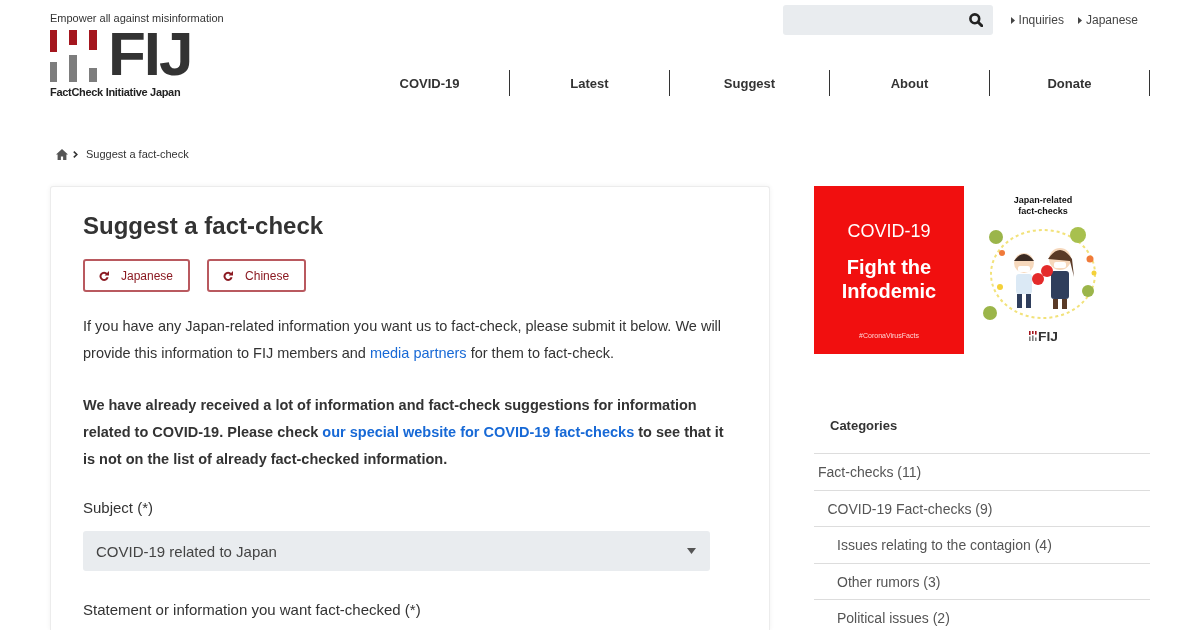 Image resolution: width=1200 pixels, height=630 pixels. Describe the element at coordinates (1043, 336) in the screenshot. I see `banner-logo: FIJ` at that location.